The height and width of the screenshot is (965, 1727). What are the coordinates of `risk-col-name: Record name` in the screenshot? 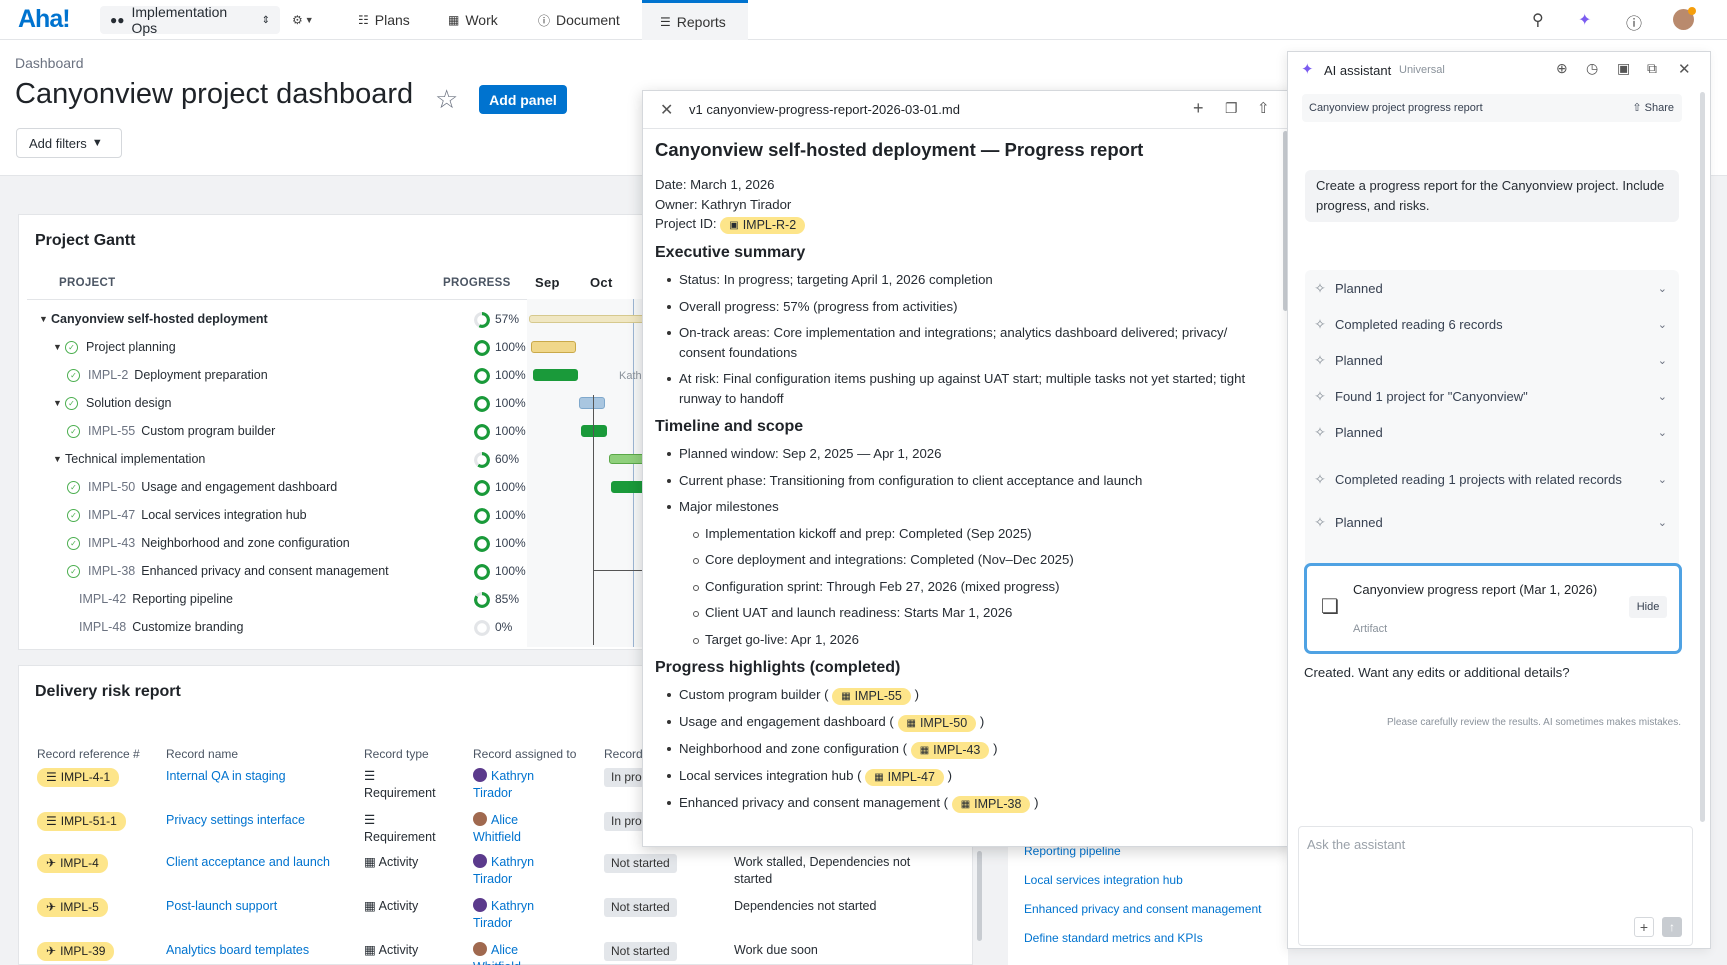 It's located at (202, 754).